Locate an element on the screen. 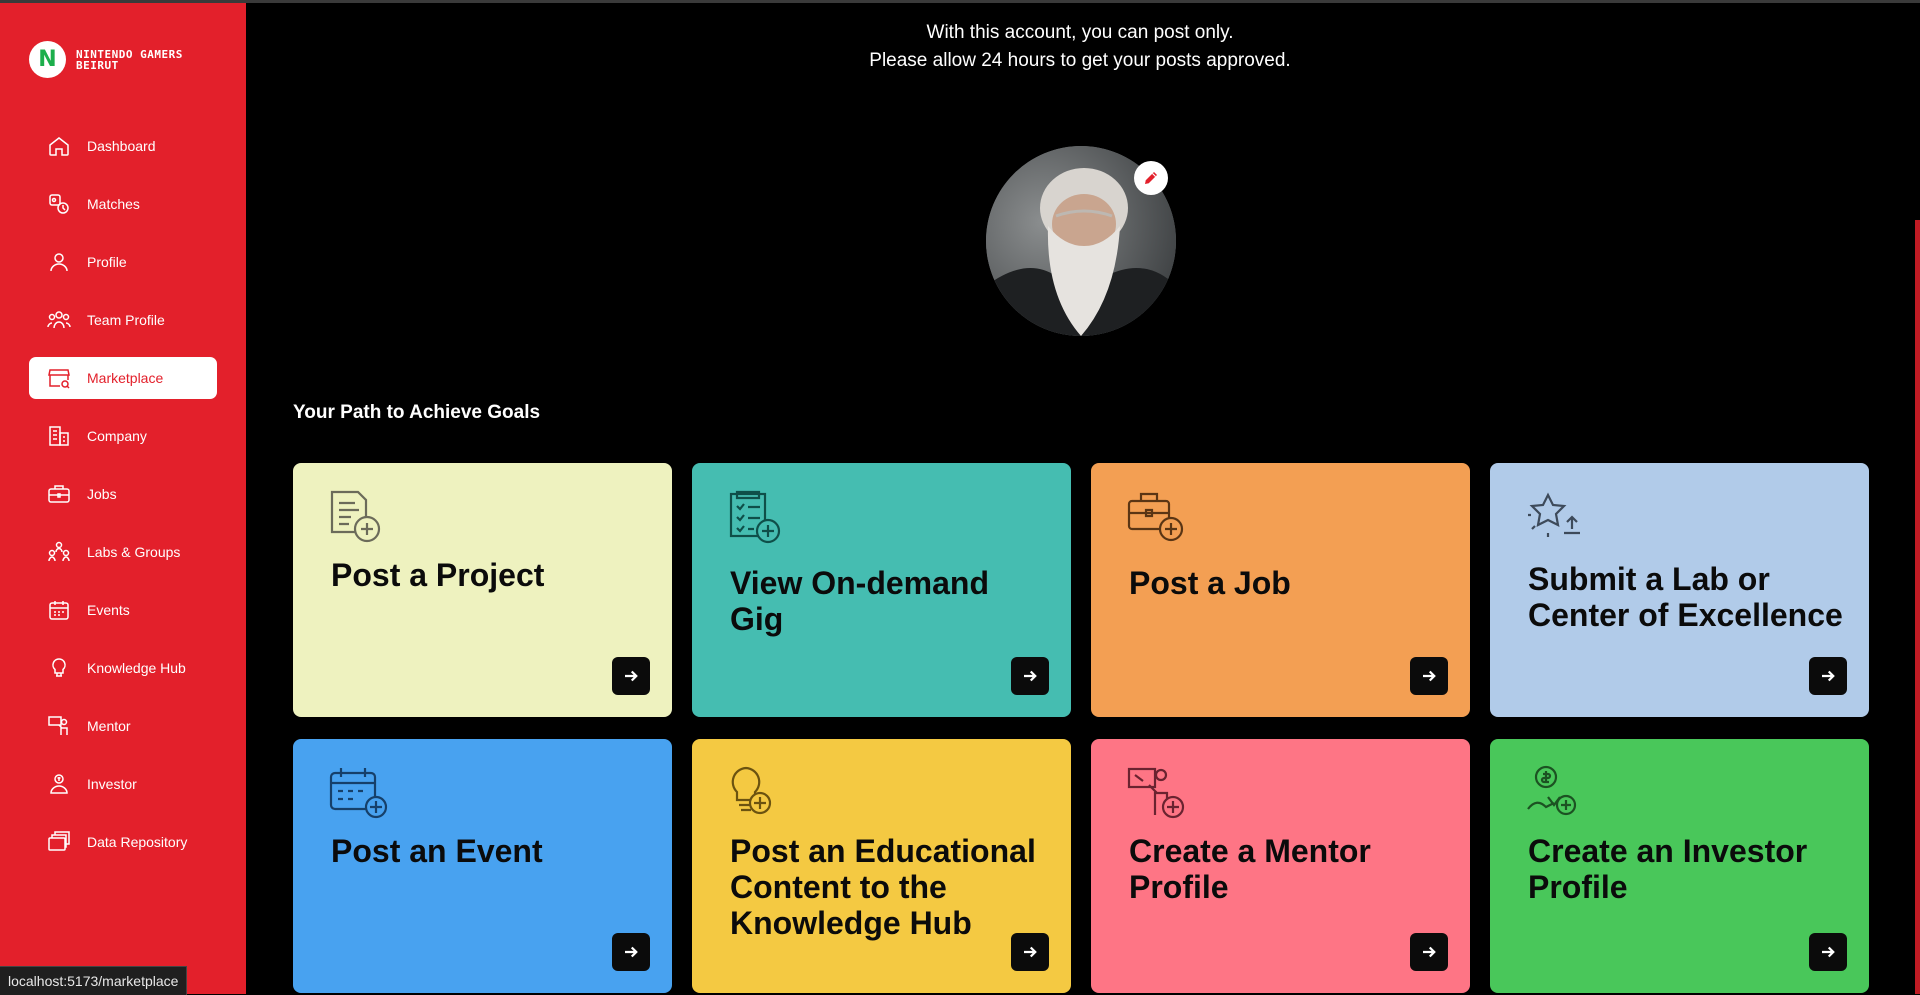  card-title: Create a Mentor Profile is located at coordinates (1250, 869).